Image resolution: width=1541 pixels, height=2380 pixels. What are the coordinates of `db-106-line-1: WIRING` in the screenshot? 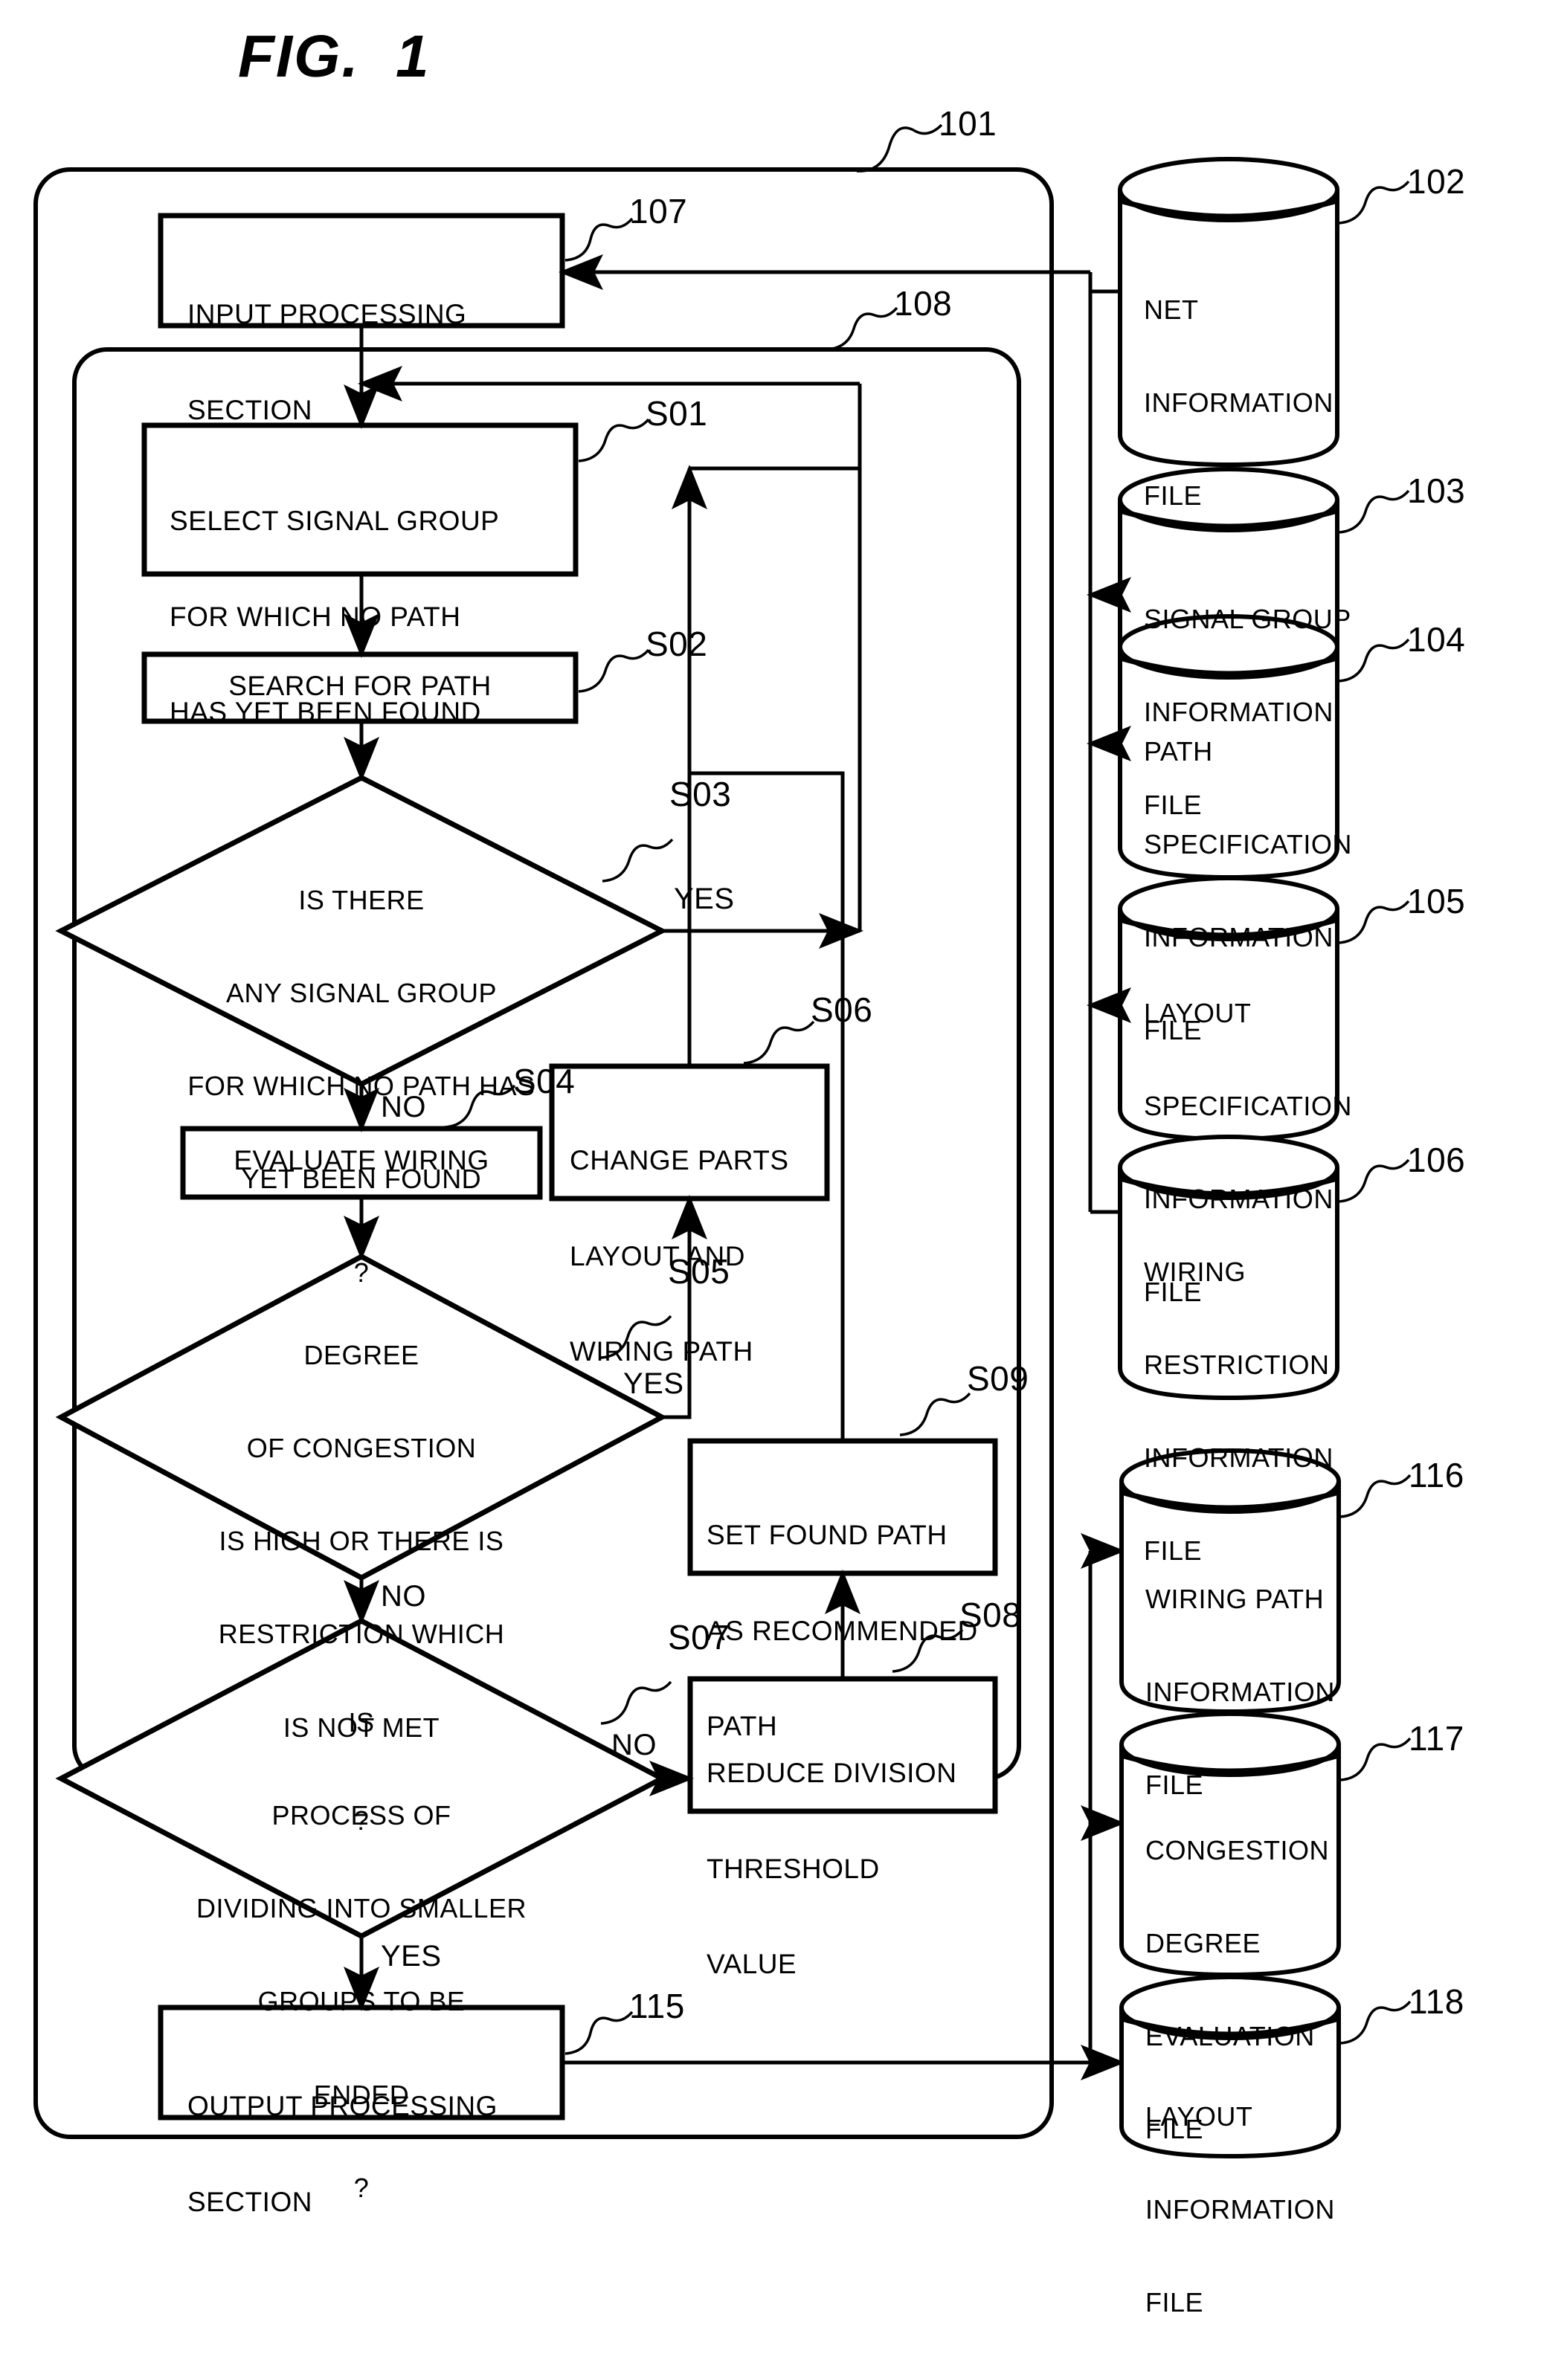 It's located at (1195, 1271).